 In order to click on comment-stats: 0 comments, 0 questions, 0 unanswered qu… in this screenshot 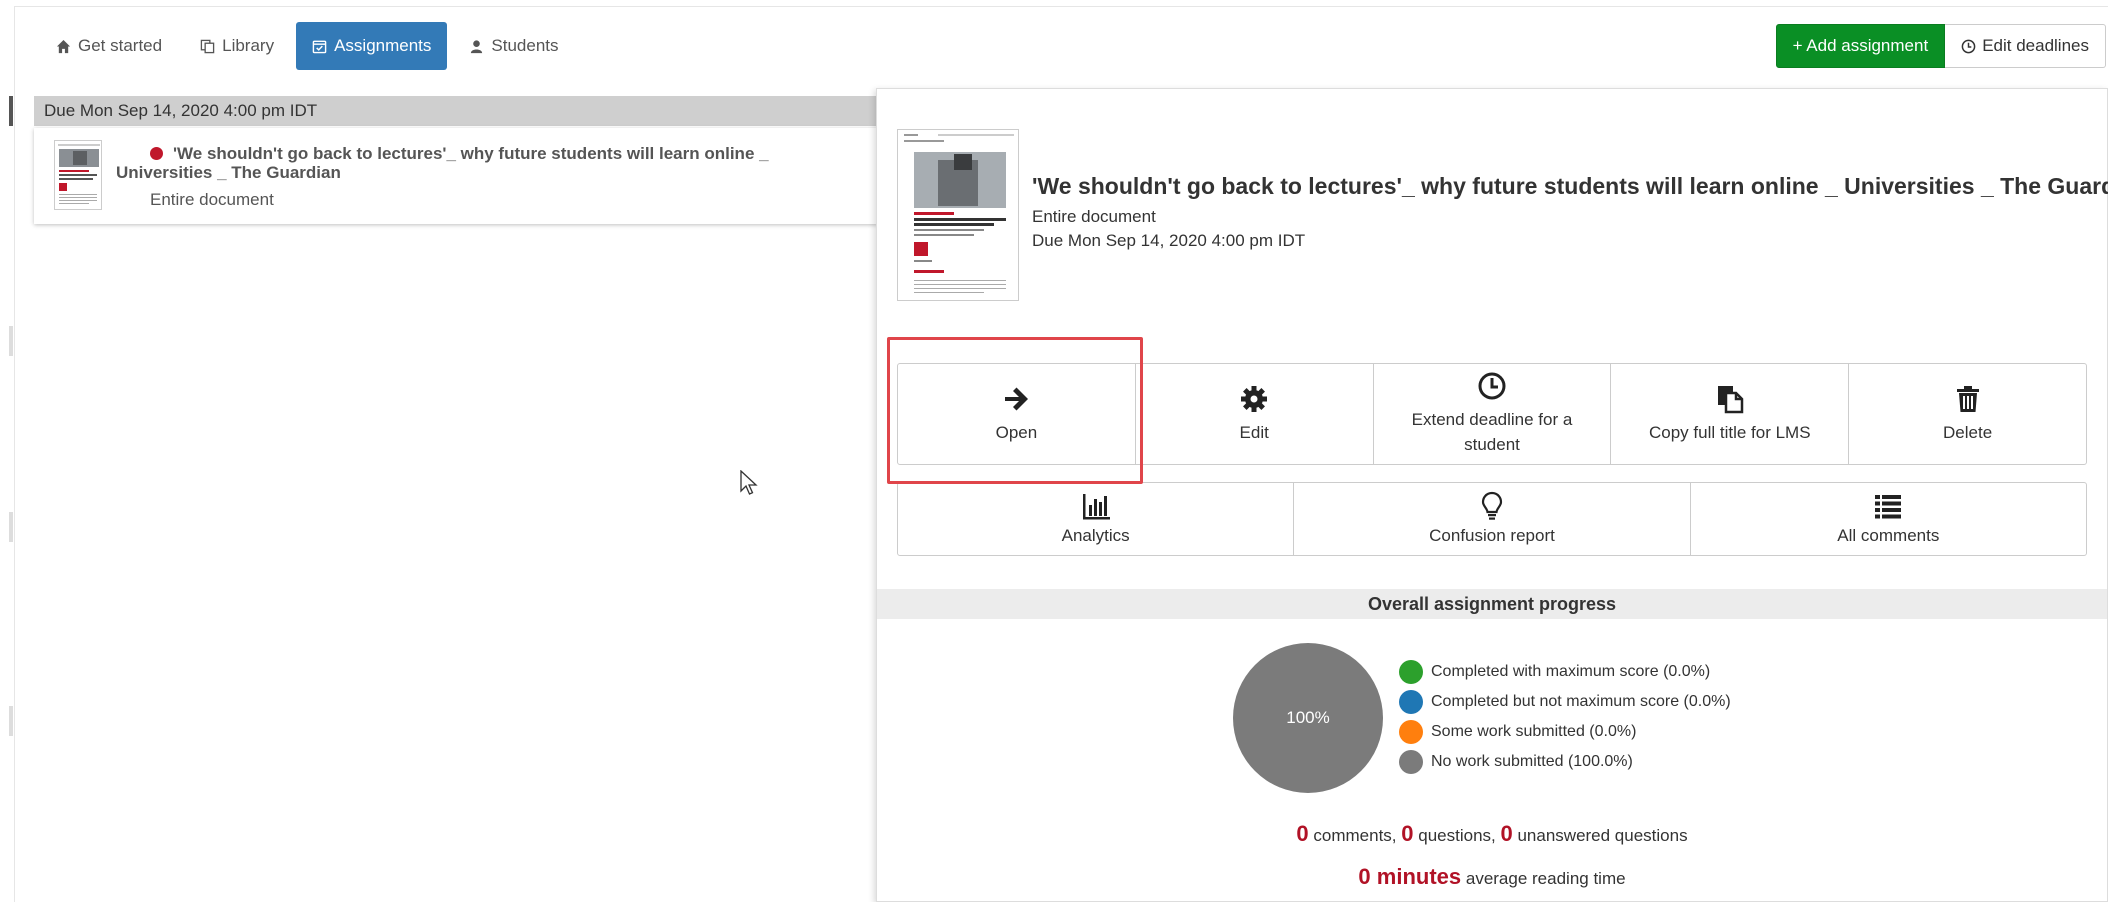, I will do `click(1492, 834)`.